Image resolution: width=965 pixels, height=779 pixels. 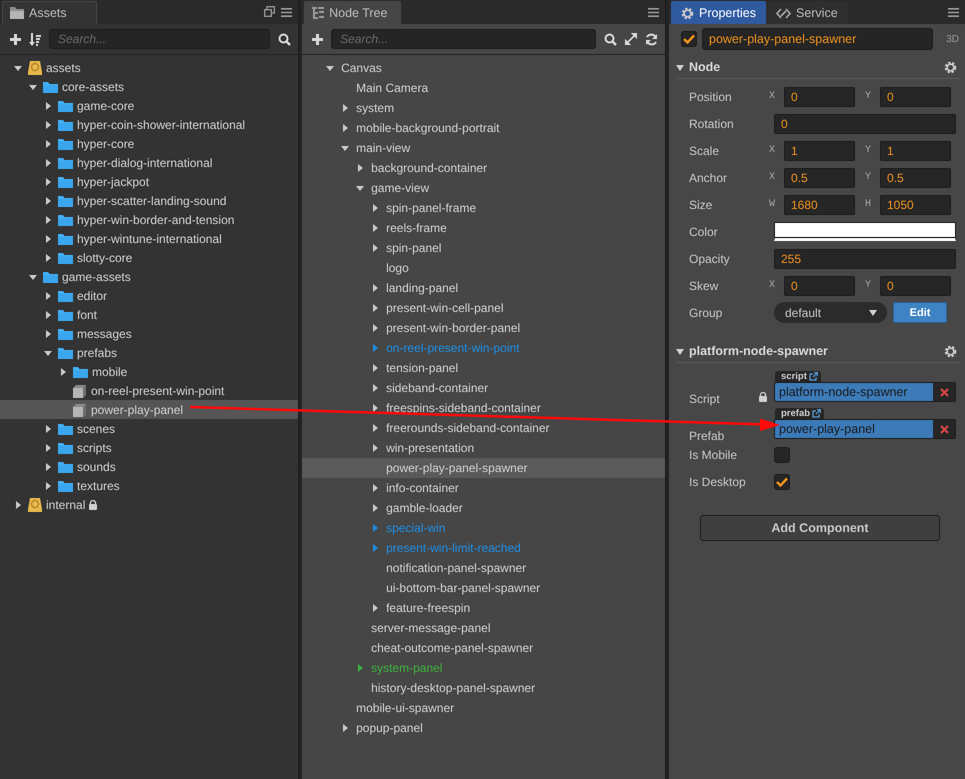 What do you see at coordinates (820, 528) in the screenshot?
I see `add-component-button: Add Component` at bounding box center [820, 528].